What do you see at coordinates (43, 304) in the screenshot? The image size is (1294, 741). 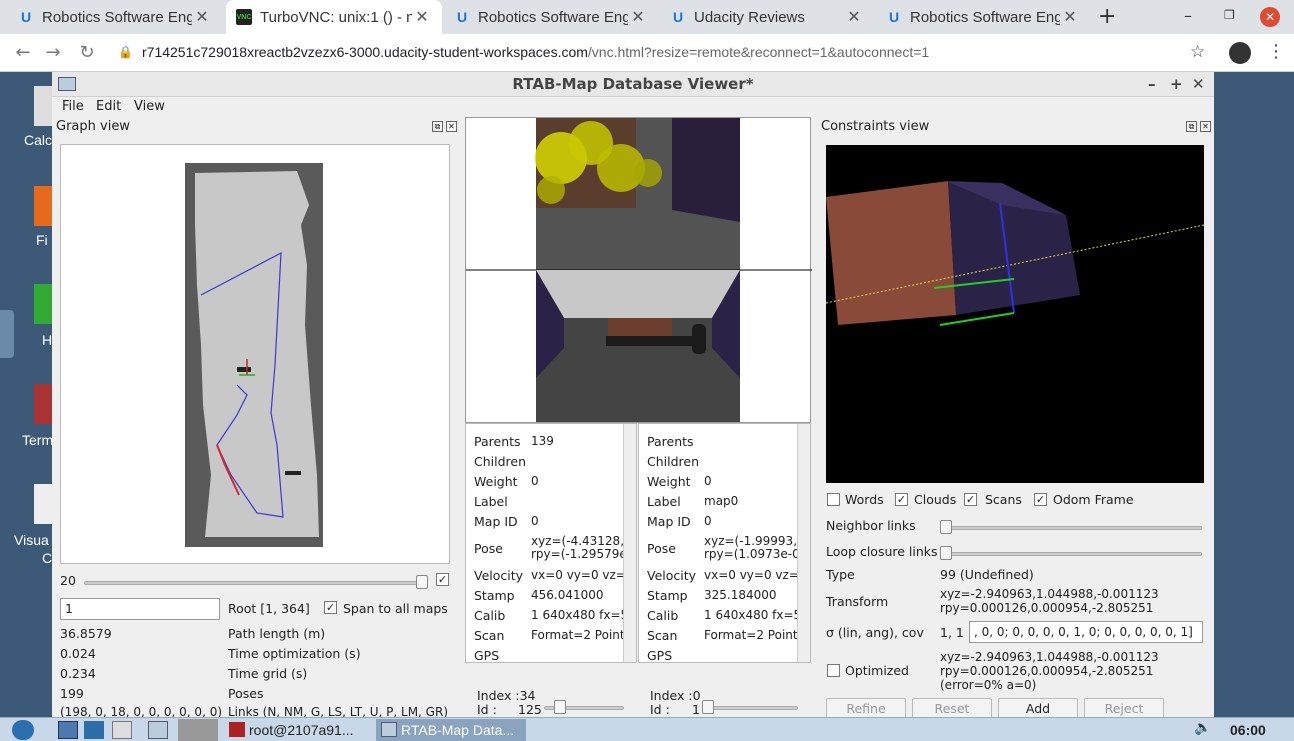 I see `htop-icon` at bounding box center [43, 304].